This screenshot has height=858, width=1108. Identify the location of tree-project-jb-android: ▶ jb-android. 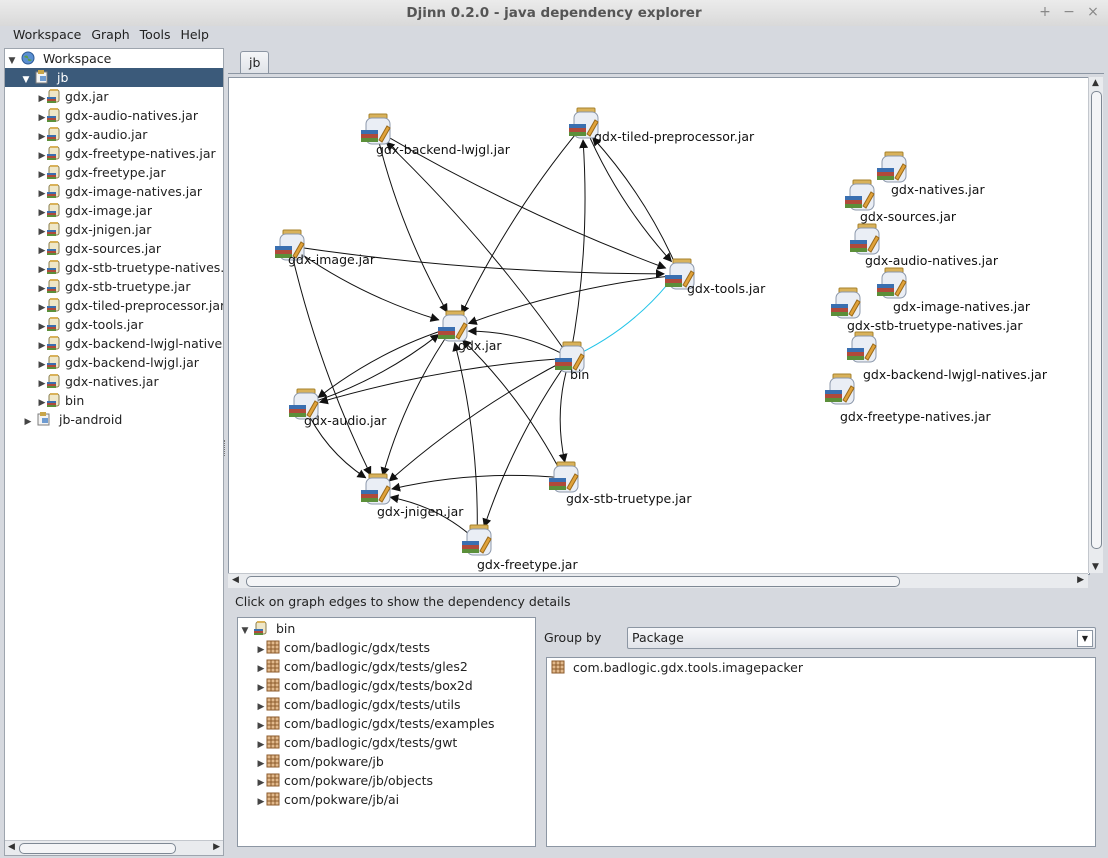
(72, 419).